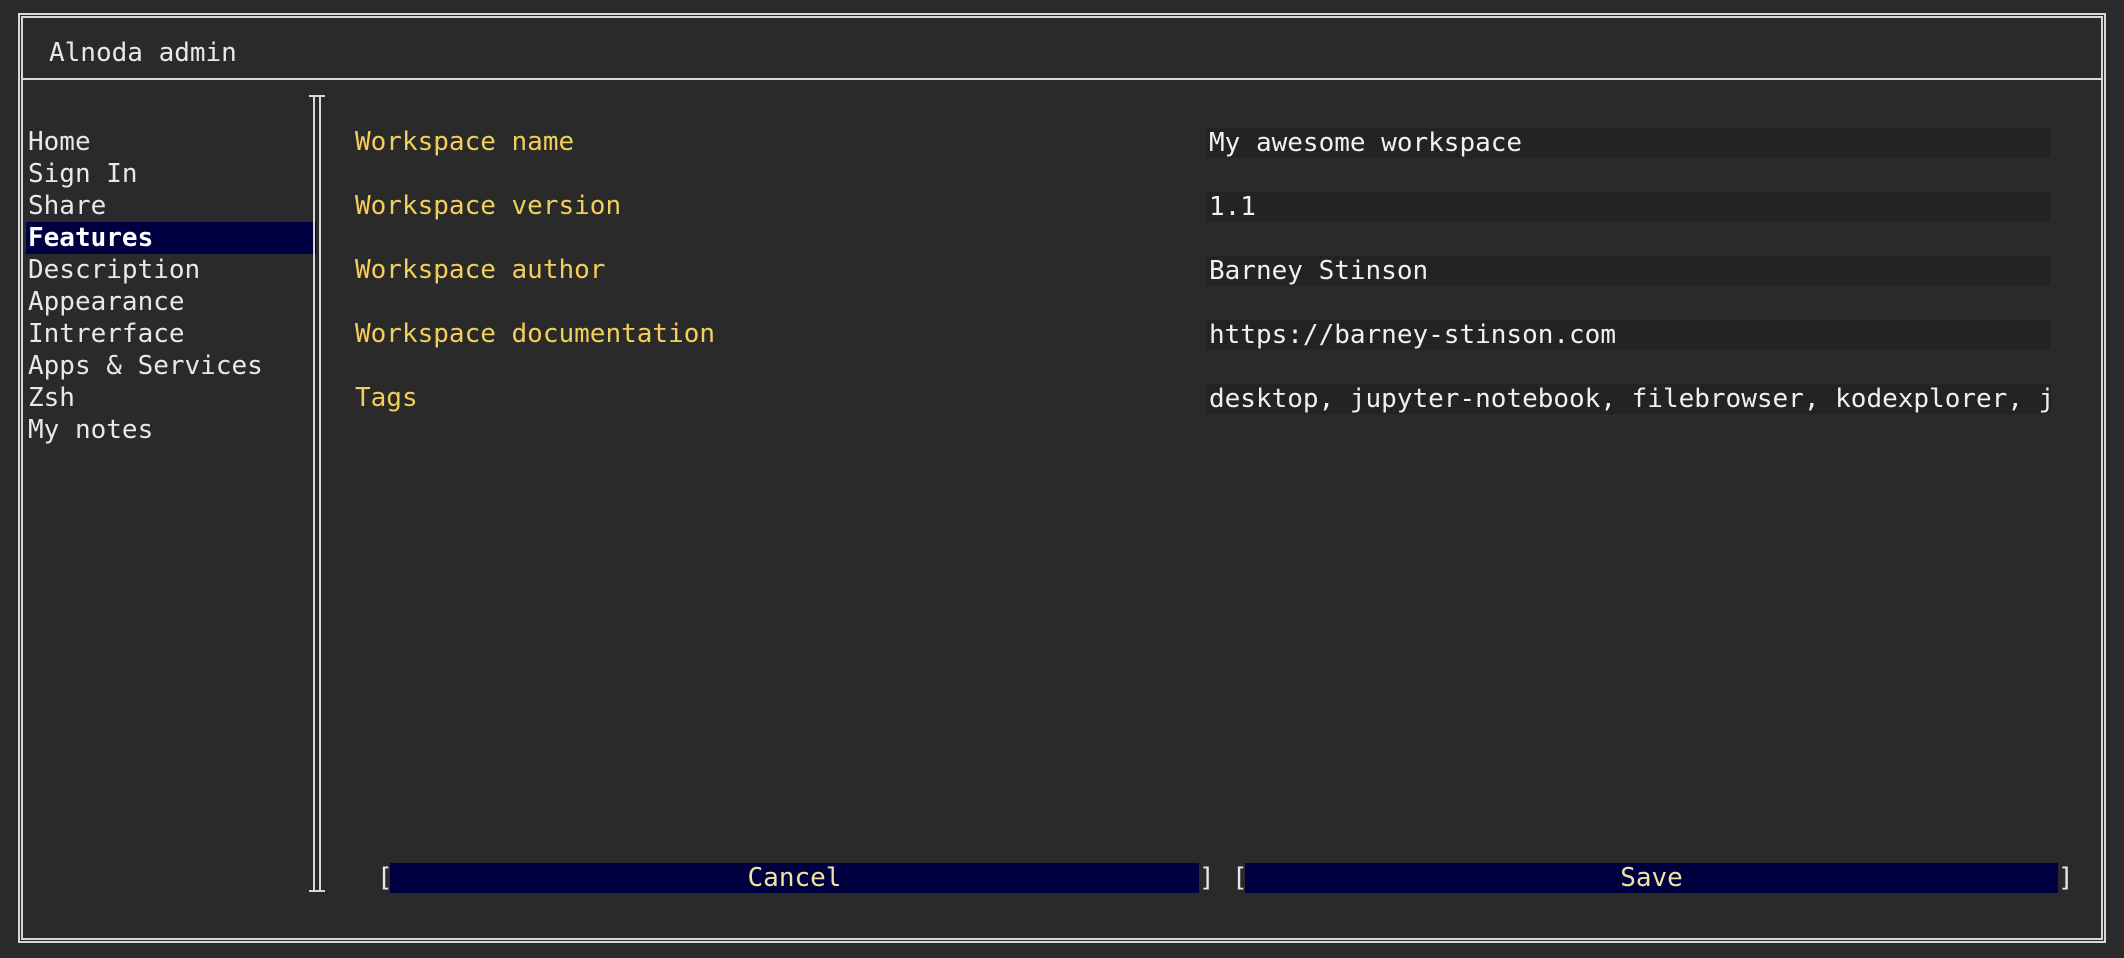  I want to click on save-button: Save, so click(1651, 878).